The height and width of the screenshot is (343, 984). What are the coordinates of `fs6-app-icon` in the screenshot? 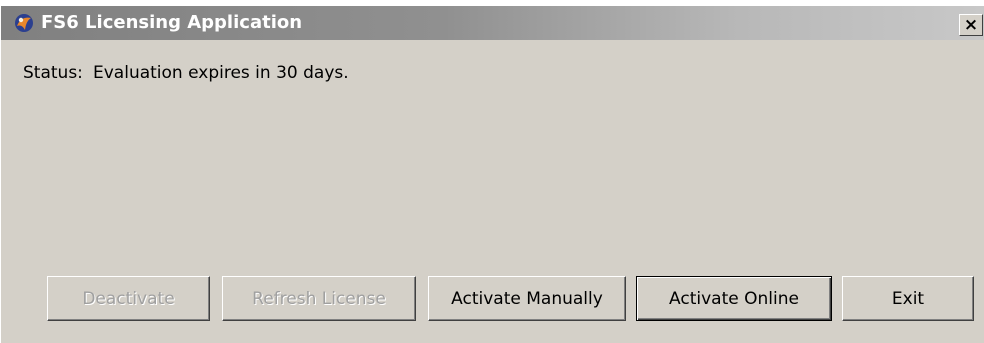 It's located at (24, 23).